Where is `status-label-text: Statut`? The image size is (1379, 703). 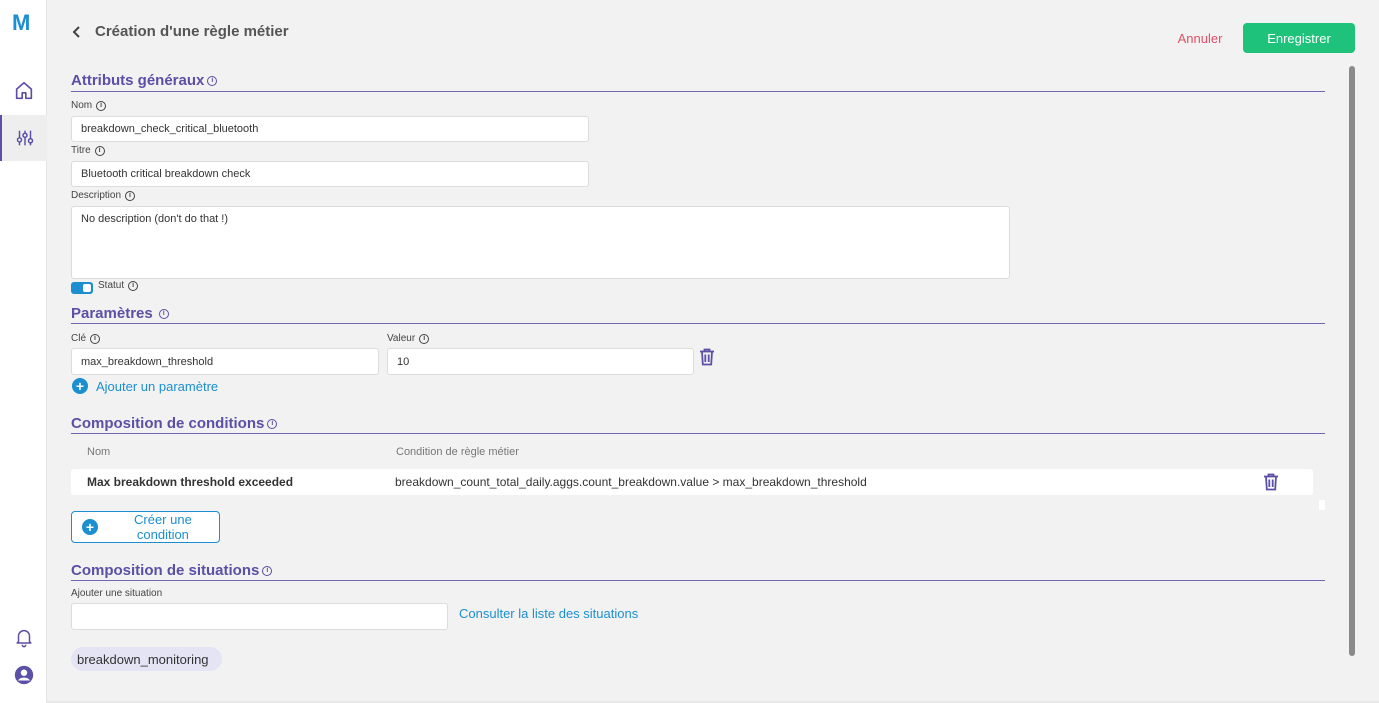
status-label-text: Statut is located at coordinates (111, 285).